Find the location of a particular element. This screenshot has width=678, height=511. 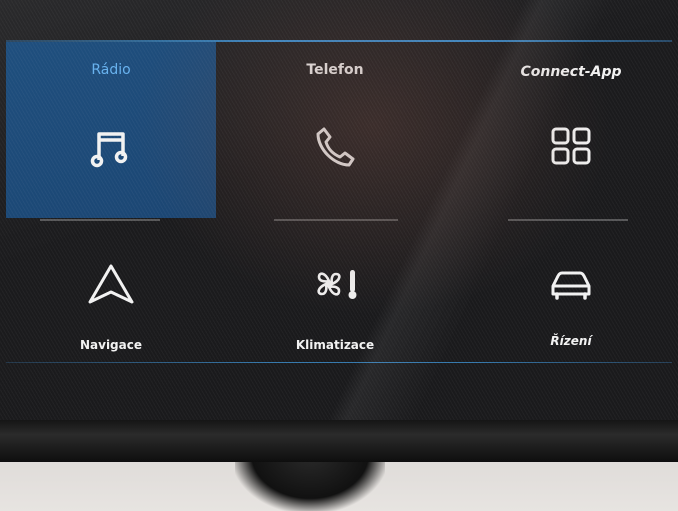

tile-phone: Telefon is located at coordinates (335, 130).